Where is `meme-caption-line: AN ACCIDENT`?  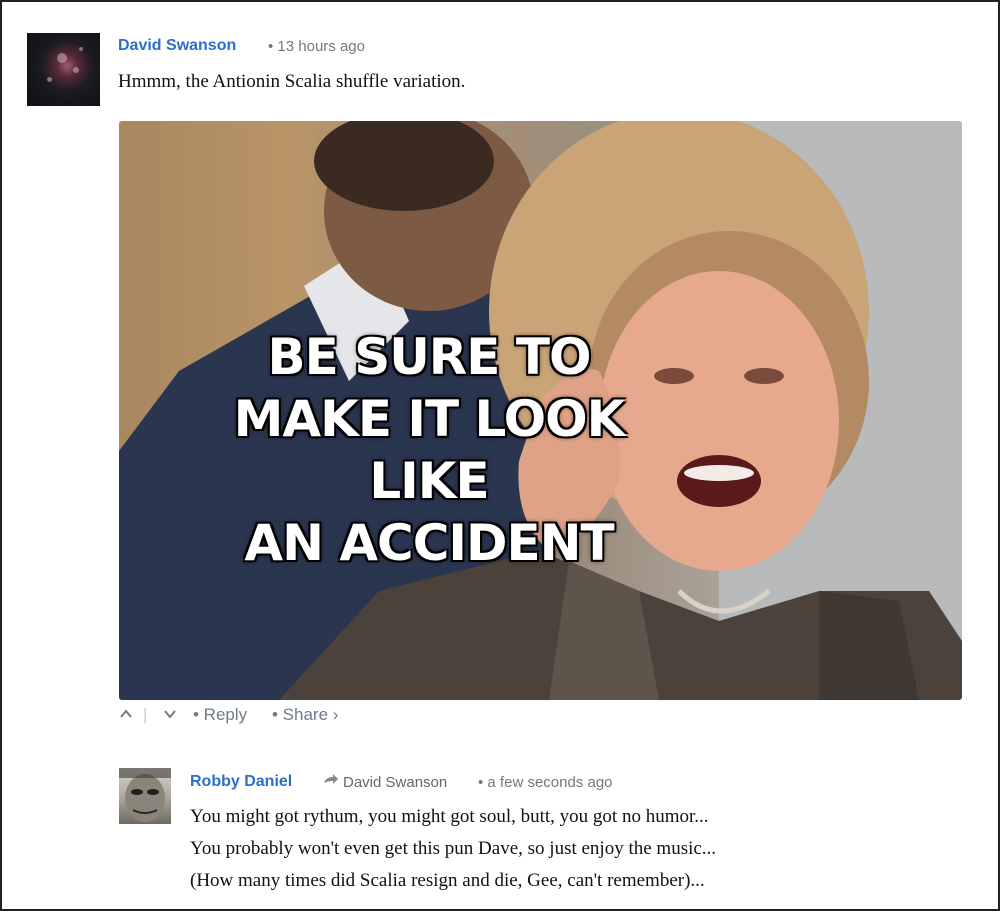 meme-caption-line: AN ACCIDENT is located at coordinates (429, 543).